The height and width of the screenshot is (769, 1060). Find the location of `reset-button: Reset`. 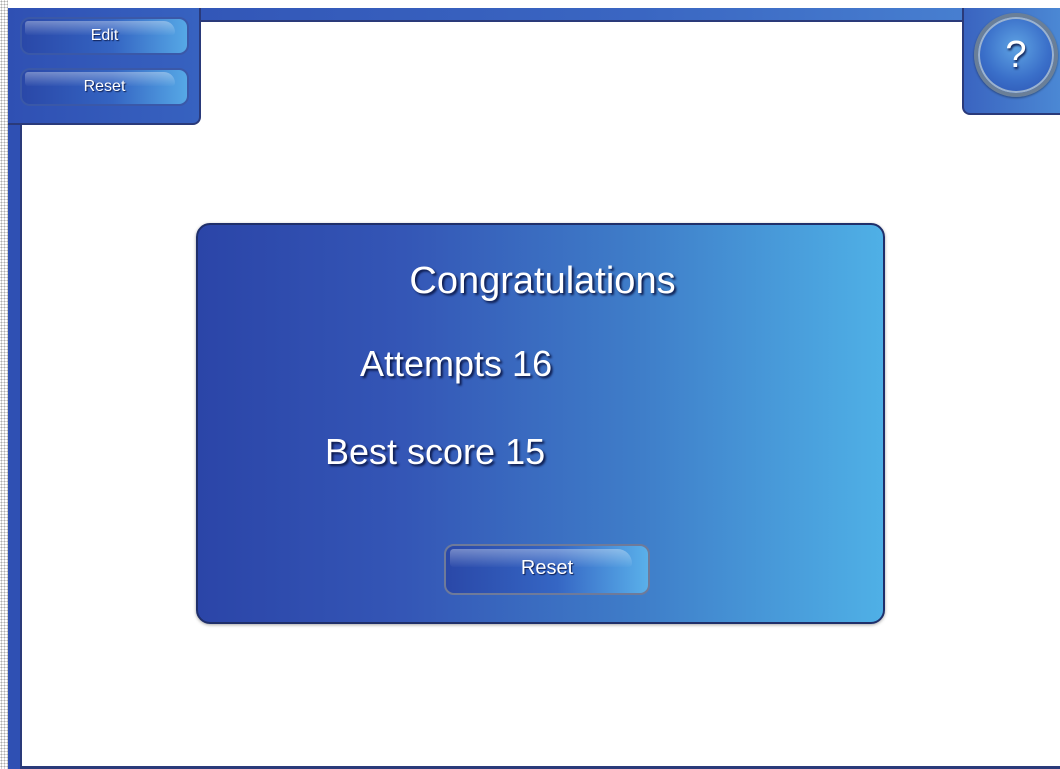

reset-button: Reset is located at coordinates (104, 87).